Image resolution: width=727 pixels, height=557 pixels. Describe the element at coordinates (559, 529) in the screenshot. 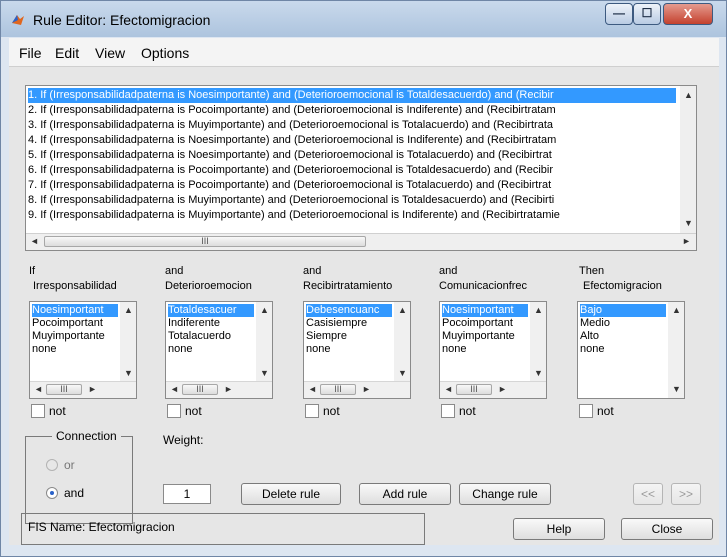

I see `help-button: Help` at that location.